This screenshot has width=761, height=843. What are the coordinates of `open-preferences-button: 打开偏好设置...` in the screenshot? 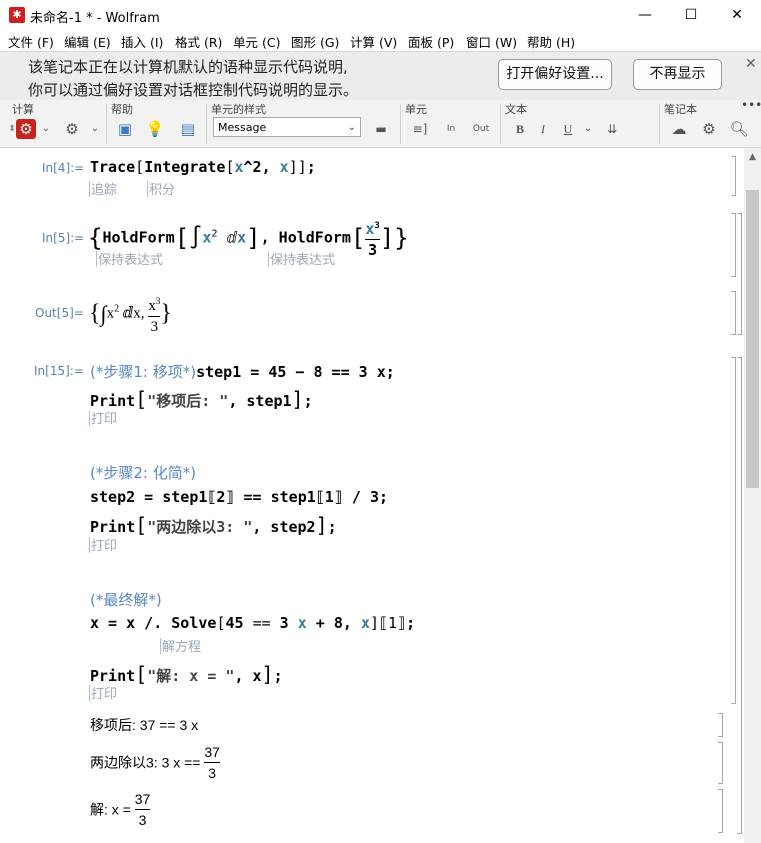 It's located at (555, 74).